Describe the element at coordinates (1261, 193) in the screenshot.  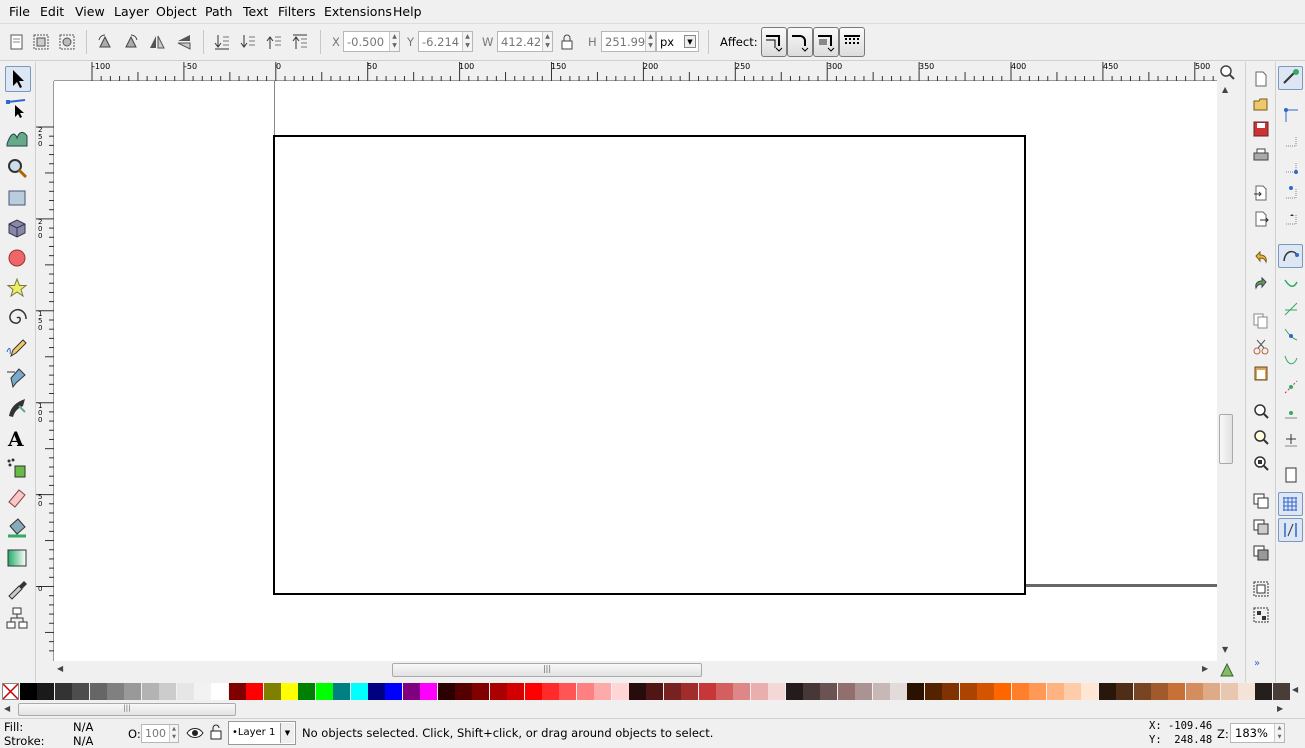
I see `import-icon` at that location.